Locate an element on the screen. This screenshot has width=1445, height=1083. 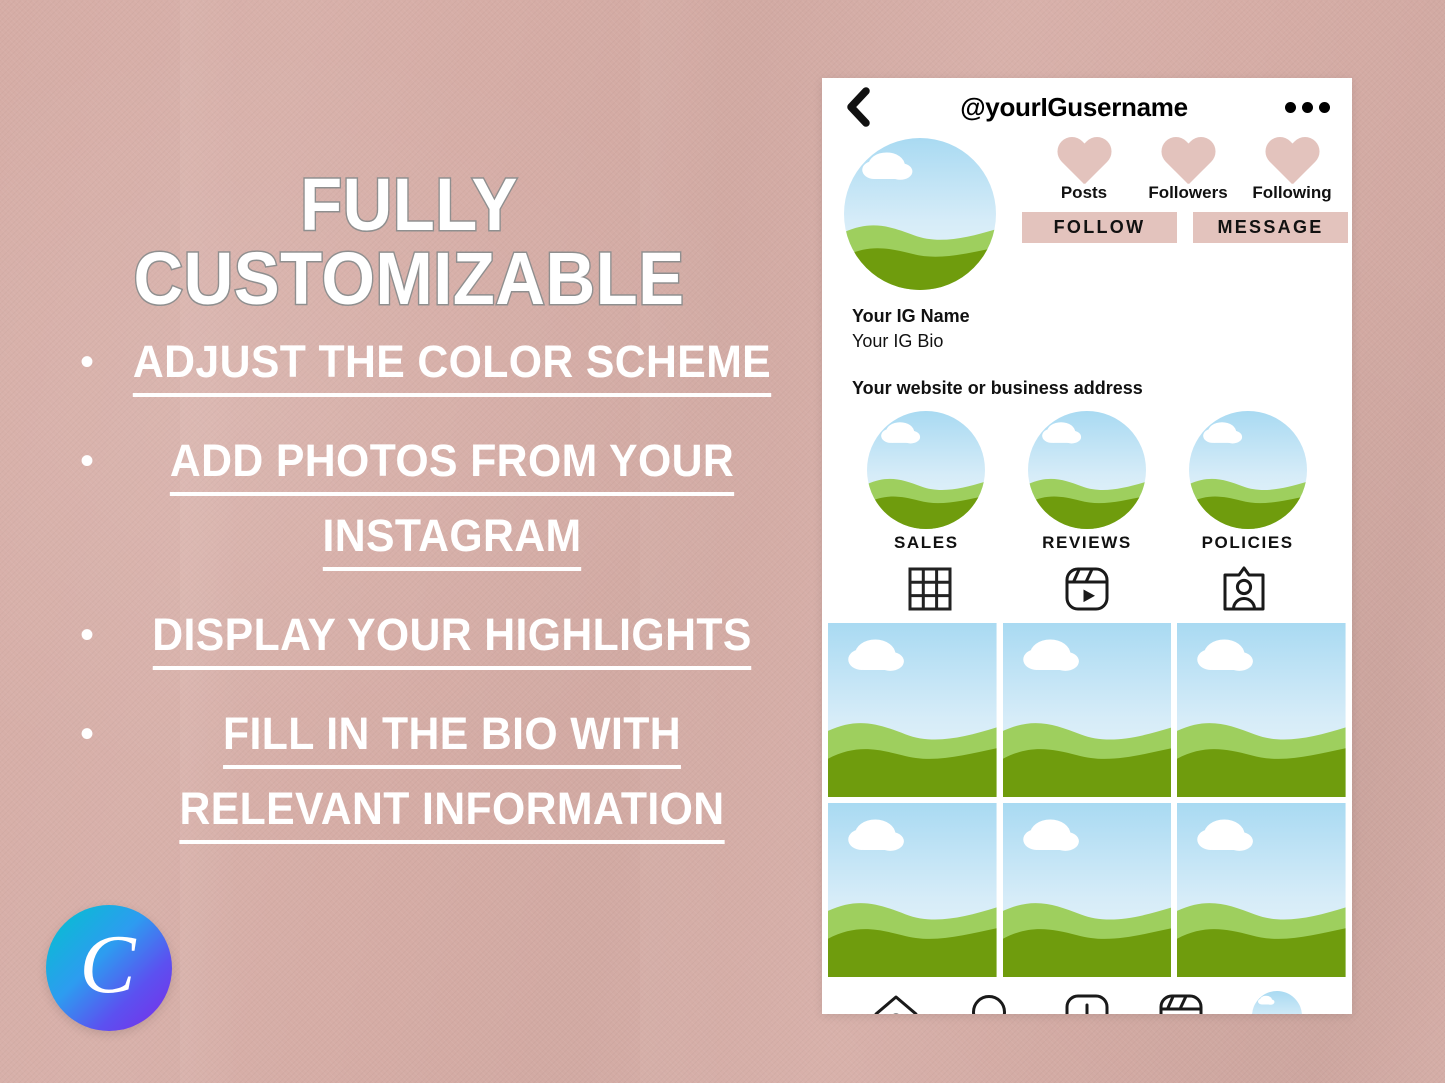
canva-logo: C is located at coordinates (109, 968).